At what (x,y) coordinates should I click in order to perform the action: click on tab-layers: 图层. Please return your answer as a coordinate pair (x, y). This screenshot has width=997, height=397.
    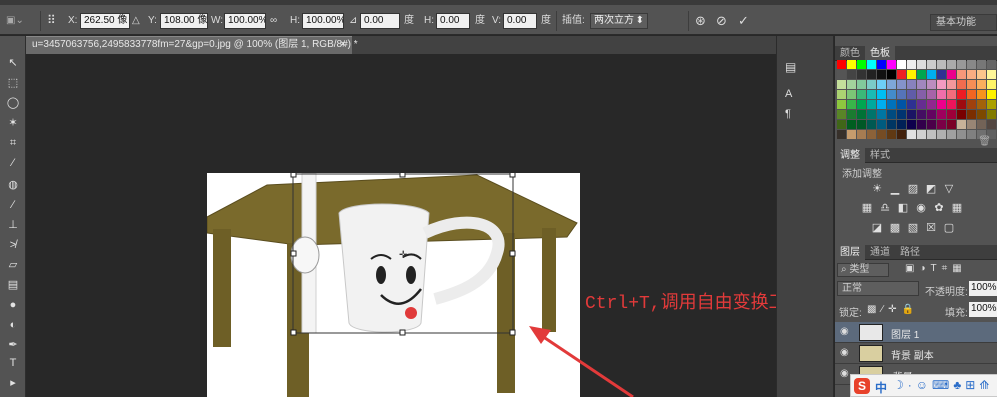
    Looking at the image, I should click on (850, 252).